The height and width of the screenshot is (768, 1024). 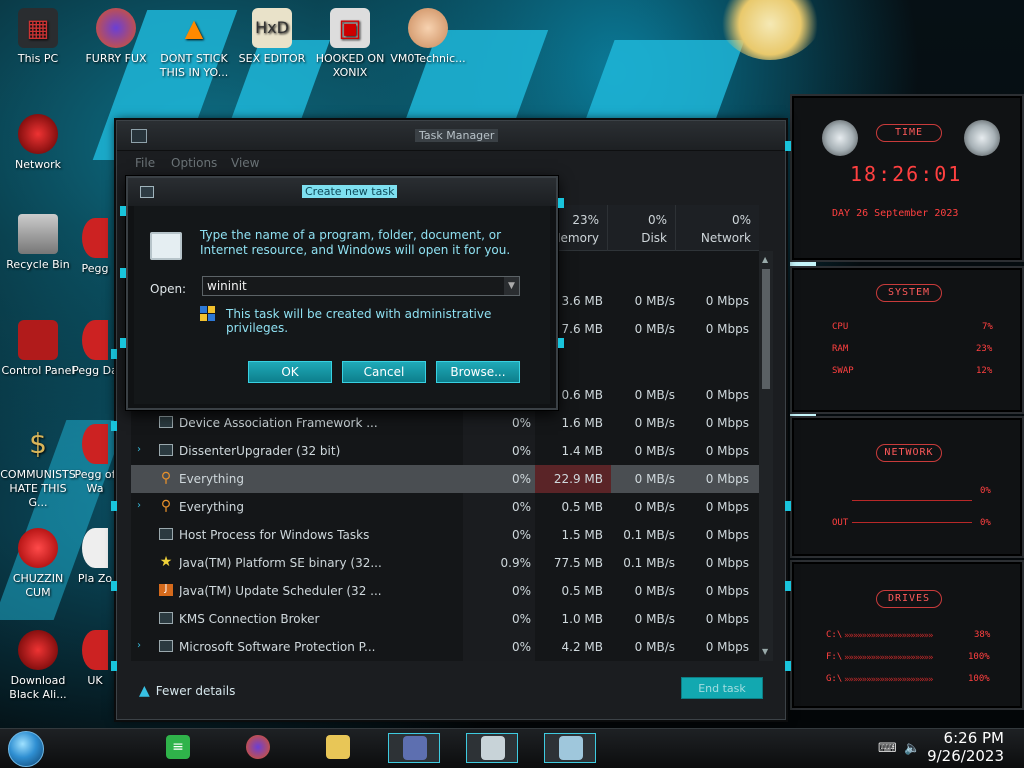 I want to click on taskbar-firefox, so click(x=258, y=748).